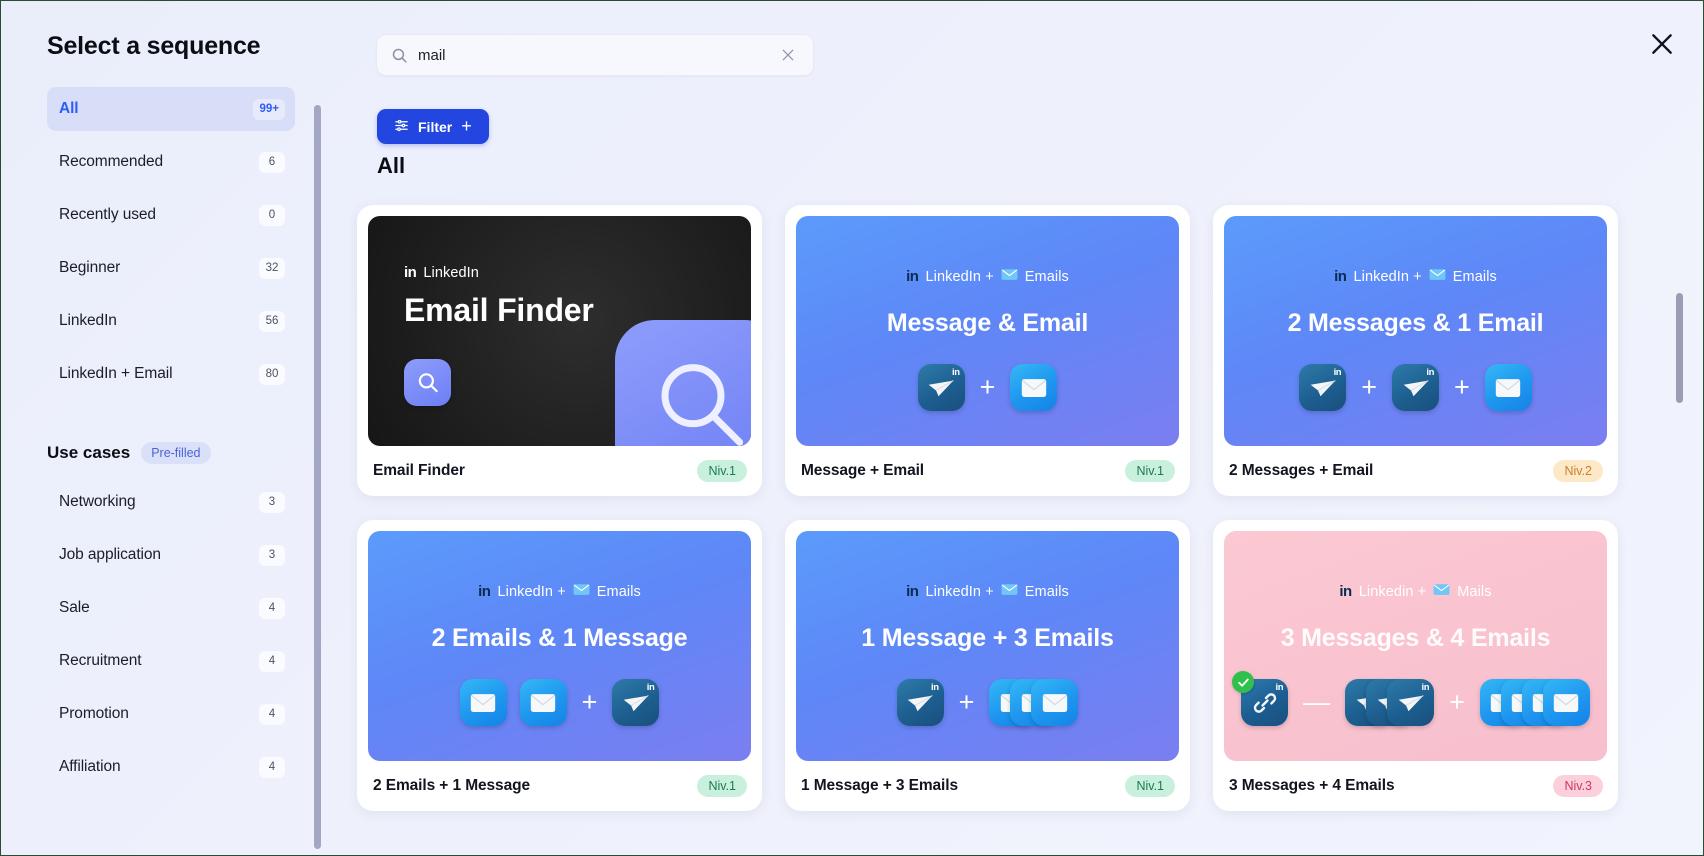 This screenshot has height=856, width=1704. What do you see at coordinates (1312, 785) in the screenshot?
I see `sequence-card-name: 3 Messages + 4 Emails` at bounding box center [1312, 785].